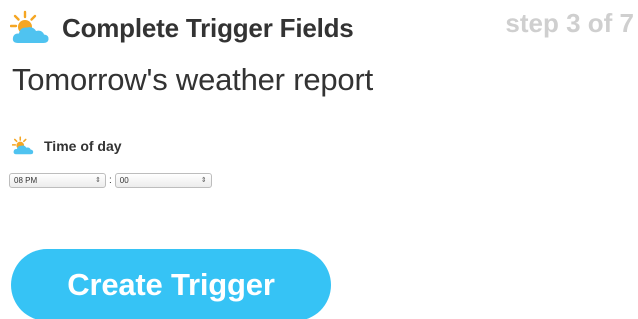 This screenshot has width=638, height=319. Describe the element at coordinates (26, 180) in the screenshot. I see `hour-select-value: 08 PM` at that location.